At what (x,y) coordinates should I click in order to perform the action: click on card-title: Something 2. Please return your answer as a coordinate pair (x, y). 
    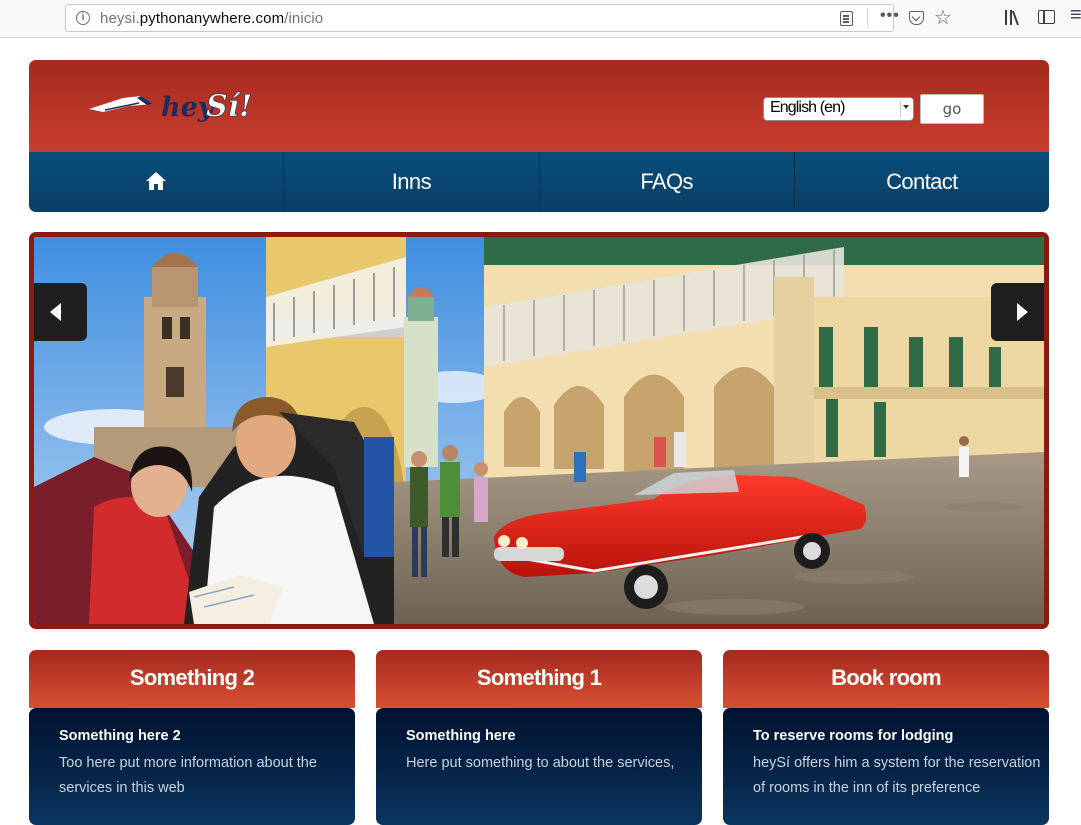
    Looking at the image, I should click on (192, 679).